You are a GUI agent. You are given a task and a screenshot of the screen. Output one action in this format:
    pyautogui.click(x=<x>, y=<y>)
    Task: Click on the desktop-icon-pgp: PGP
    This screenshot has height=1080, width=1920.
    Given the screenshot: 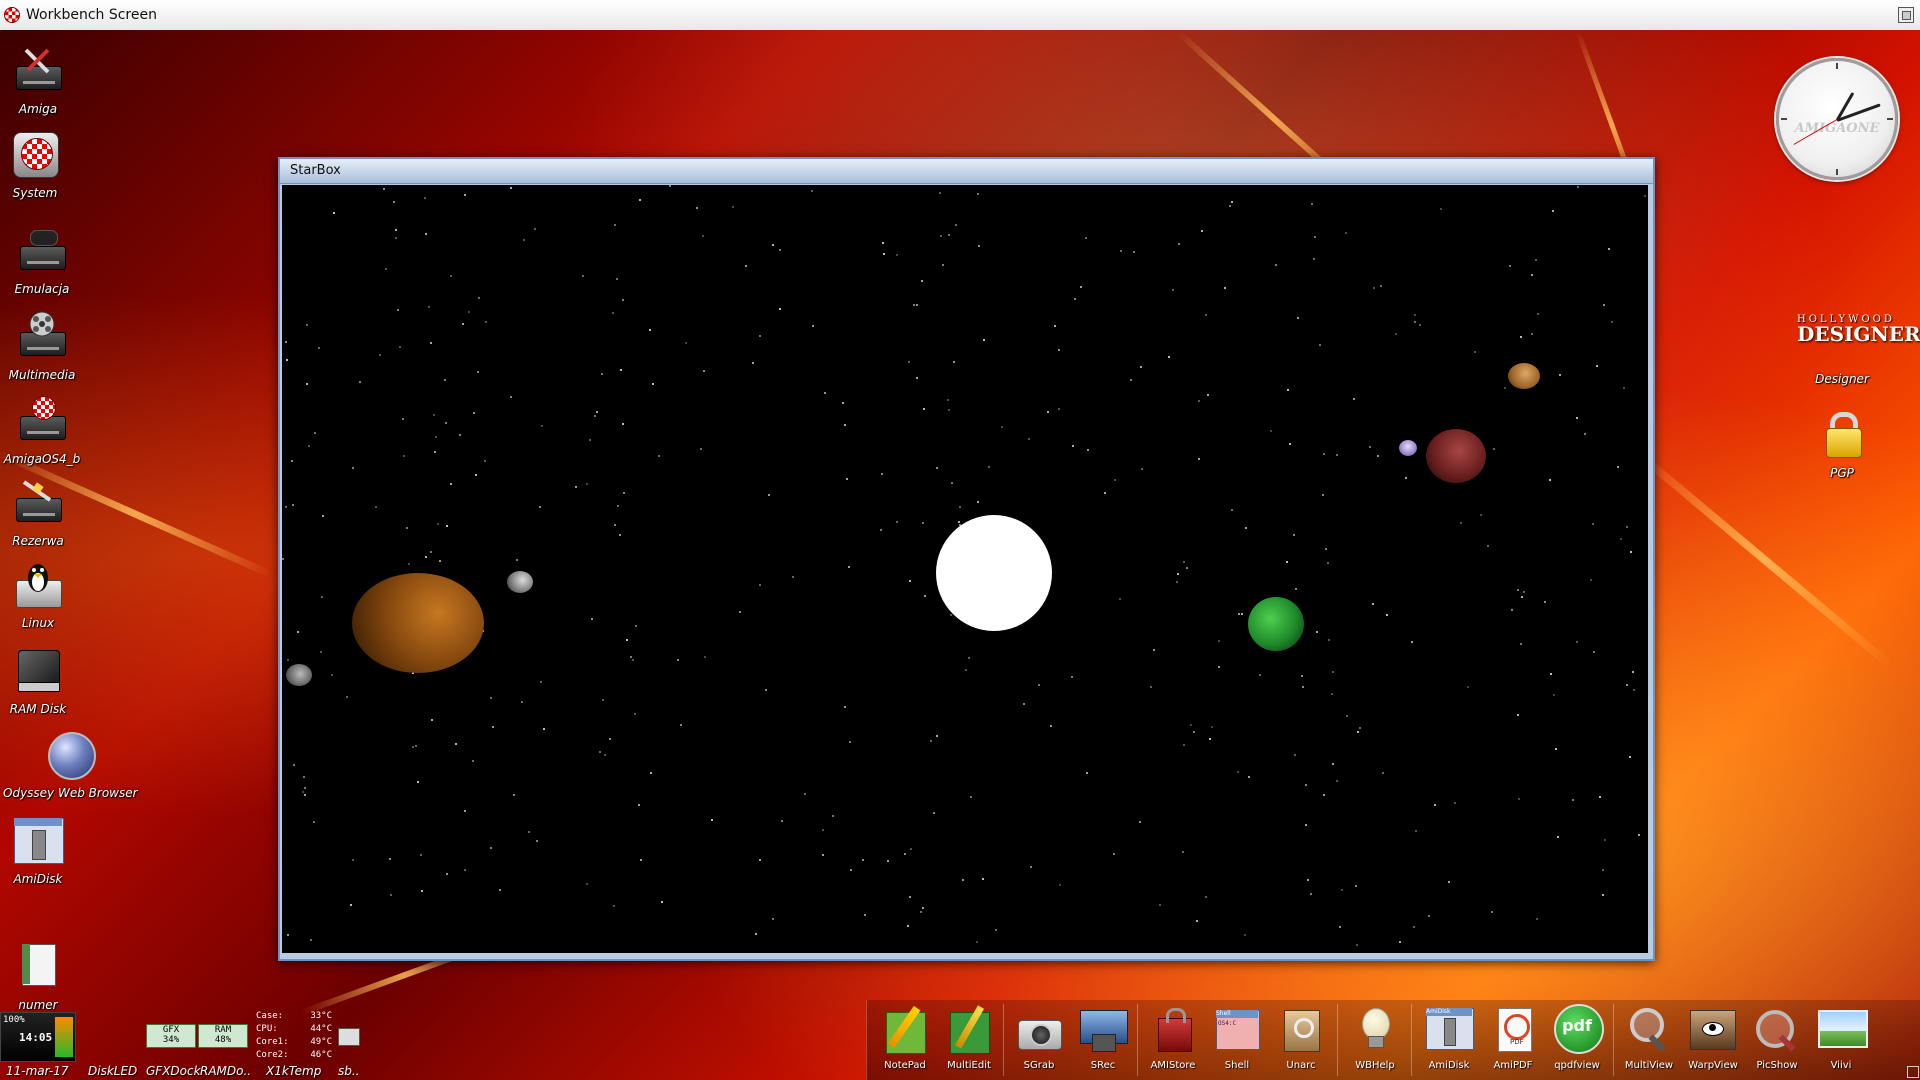 What is the action you would take?
    pyautogui.click(x=1842, y=445)
    